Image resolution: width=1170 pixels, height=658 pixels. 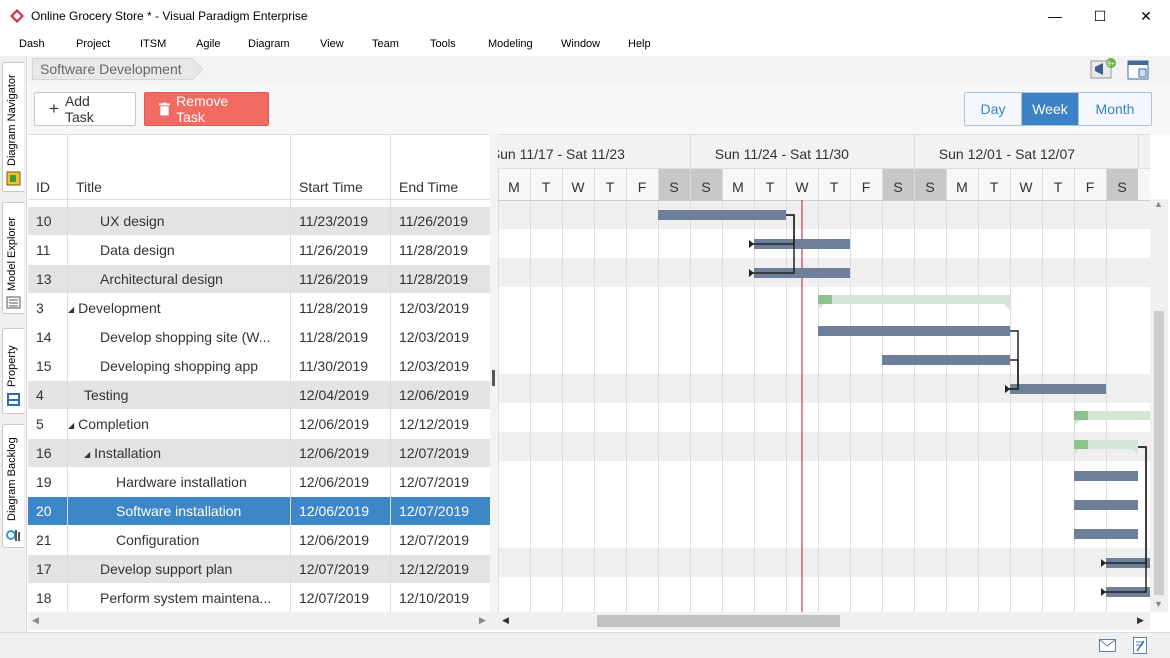 I want to click on task-title-text: Develop support plan, so click(x=166, y=569).